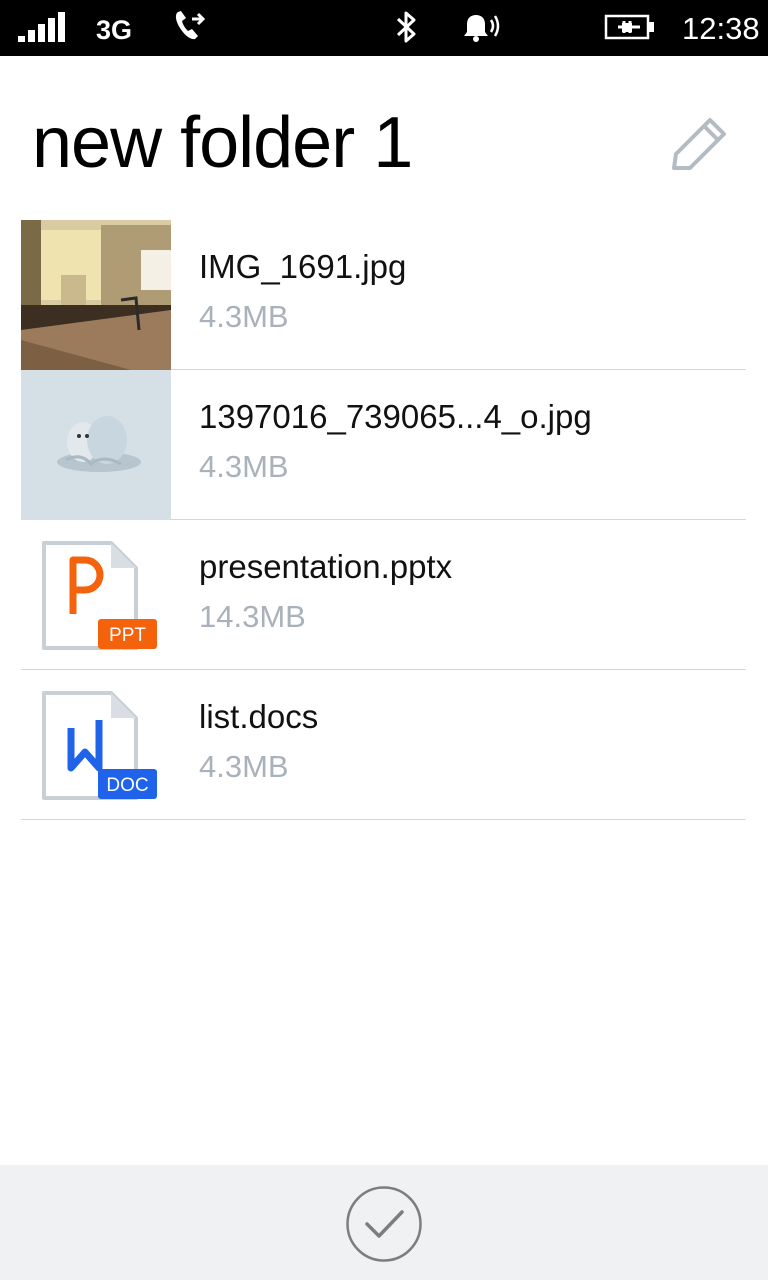  Describe the element at coordinates (384, 28) in the screenshot. I see `status-bar: 3G 12:38` at that location.